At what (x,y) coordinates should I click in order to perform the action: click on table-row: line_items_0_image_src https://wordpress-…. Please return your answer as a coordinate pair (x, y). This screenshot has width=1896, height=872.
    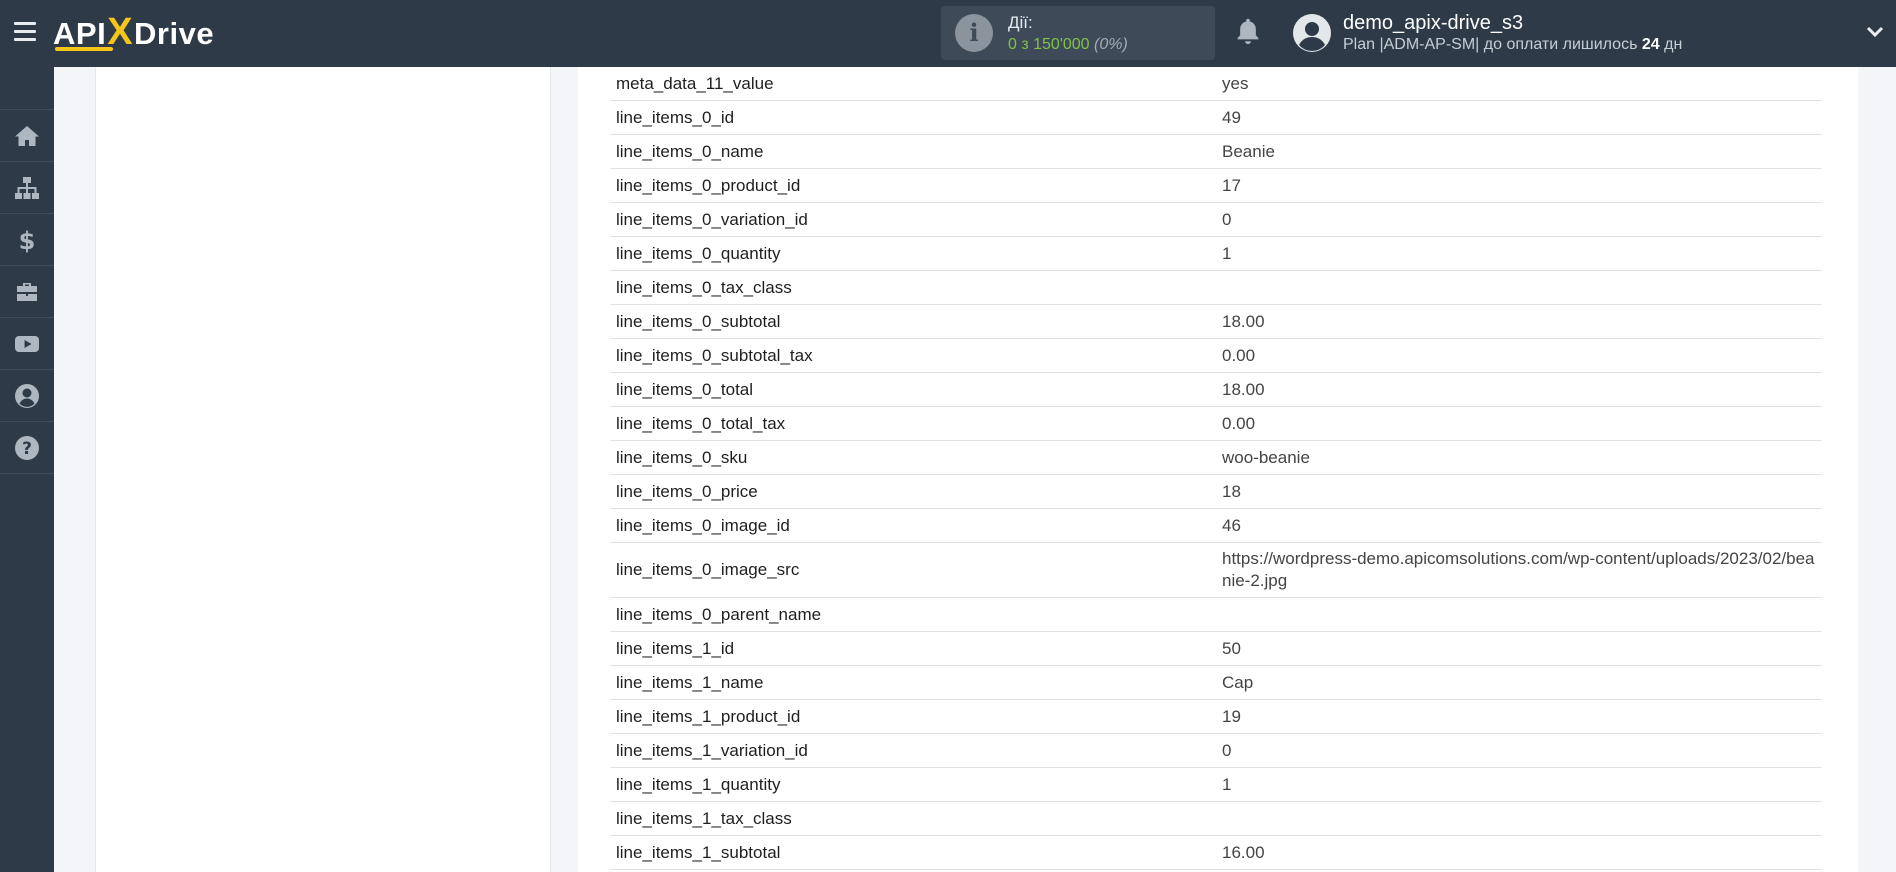
    Looking at the image, I should click on (1216, 570).